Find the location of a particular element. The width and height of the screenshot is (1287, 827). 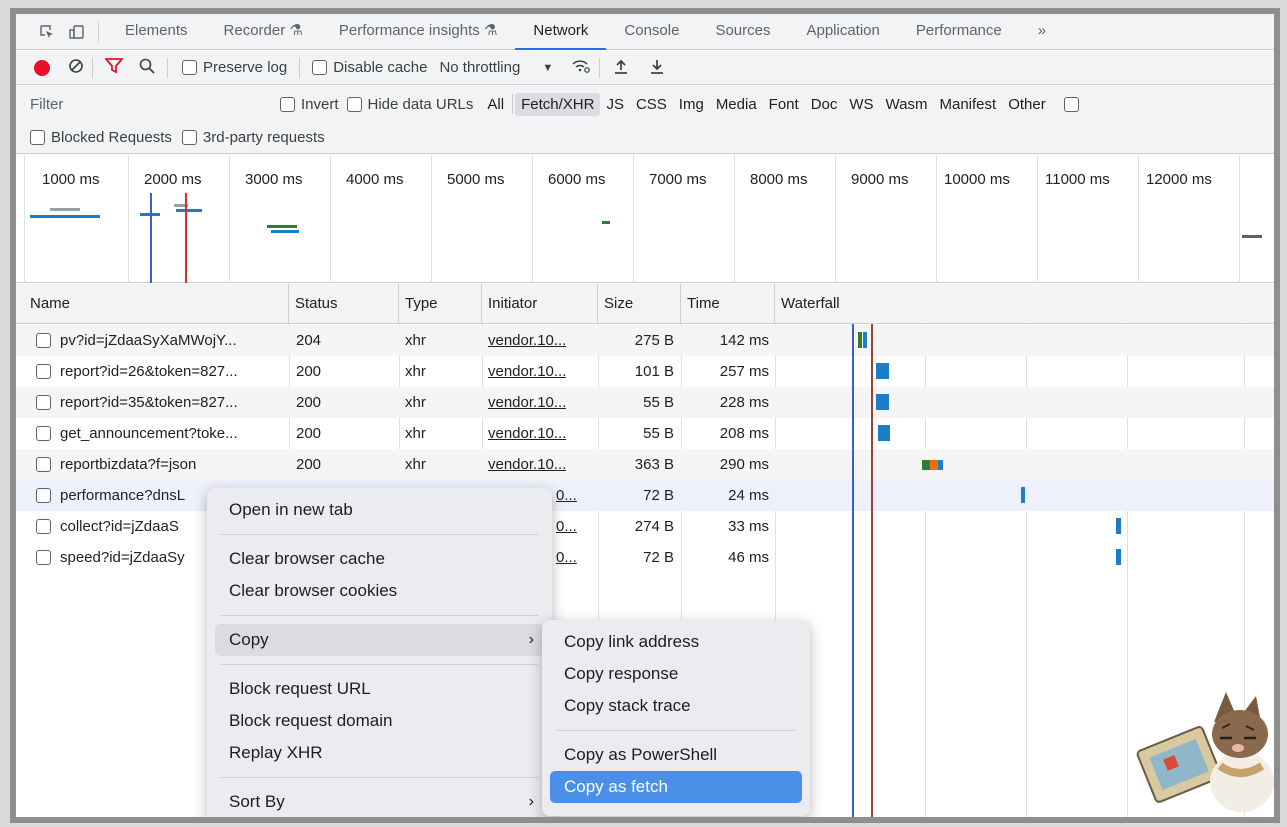

filter-type-other: Other is located at coordinates (1027, 104).